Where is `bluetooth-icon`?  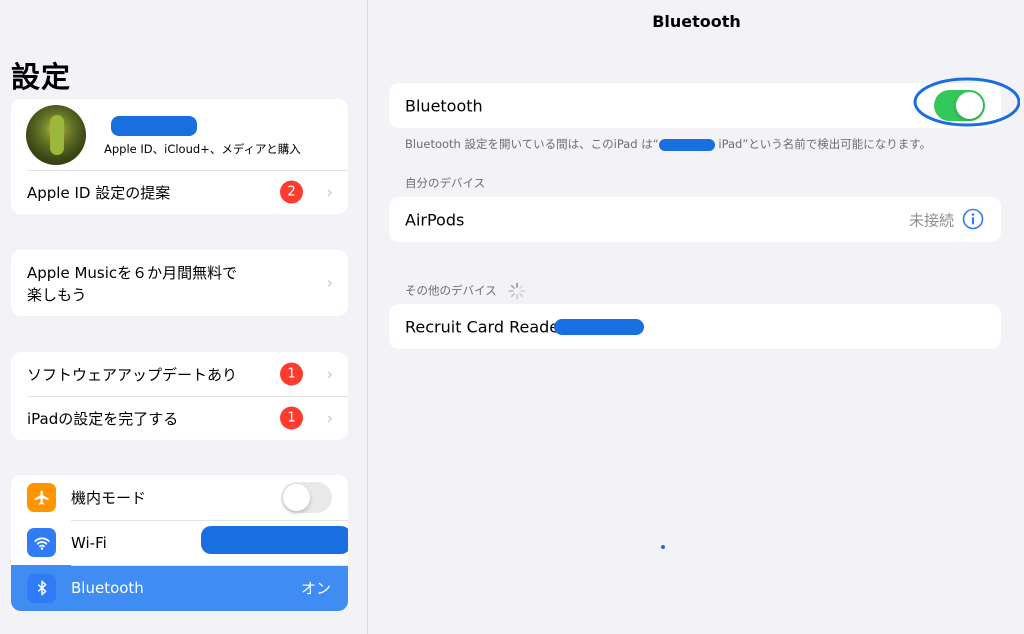
bluetooth-icon is located at coordinates (41, 588).